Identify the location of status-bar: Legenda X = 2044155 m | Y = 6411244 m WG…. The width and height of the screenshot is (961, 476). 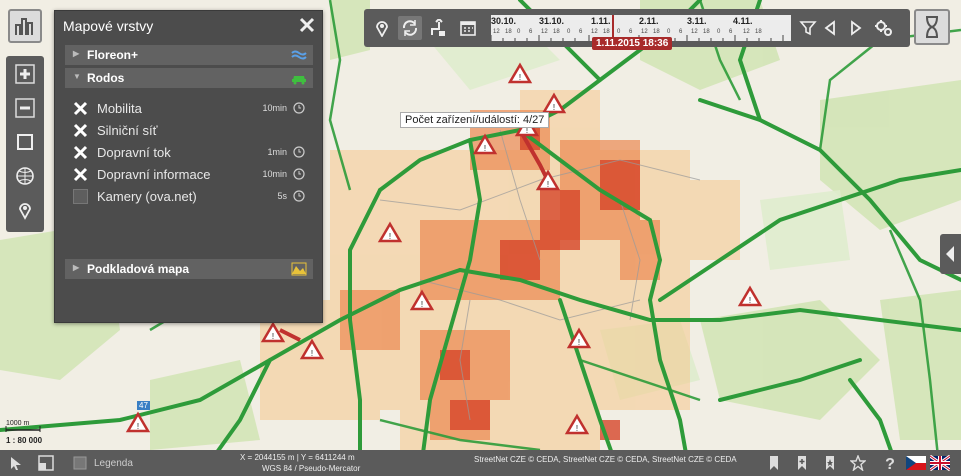
(480, 463).